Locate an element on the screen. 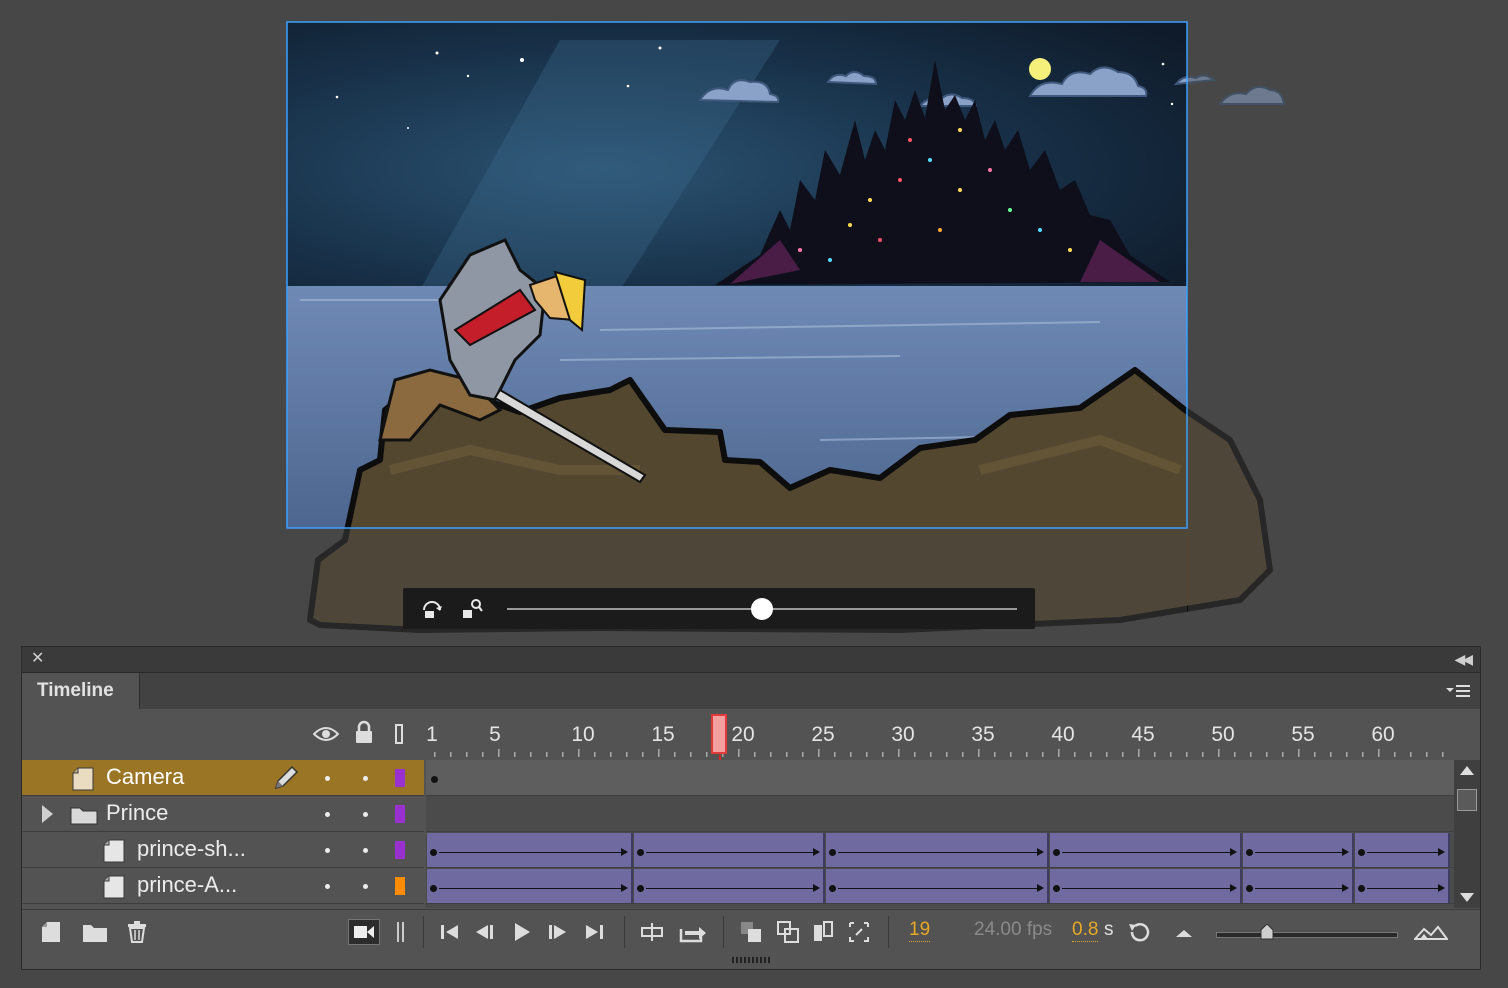 This screenshot has width=1508, height=988. zoom-slider-knob is located at coordinates (1267, 932).